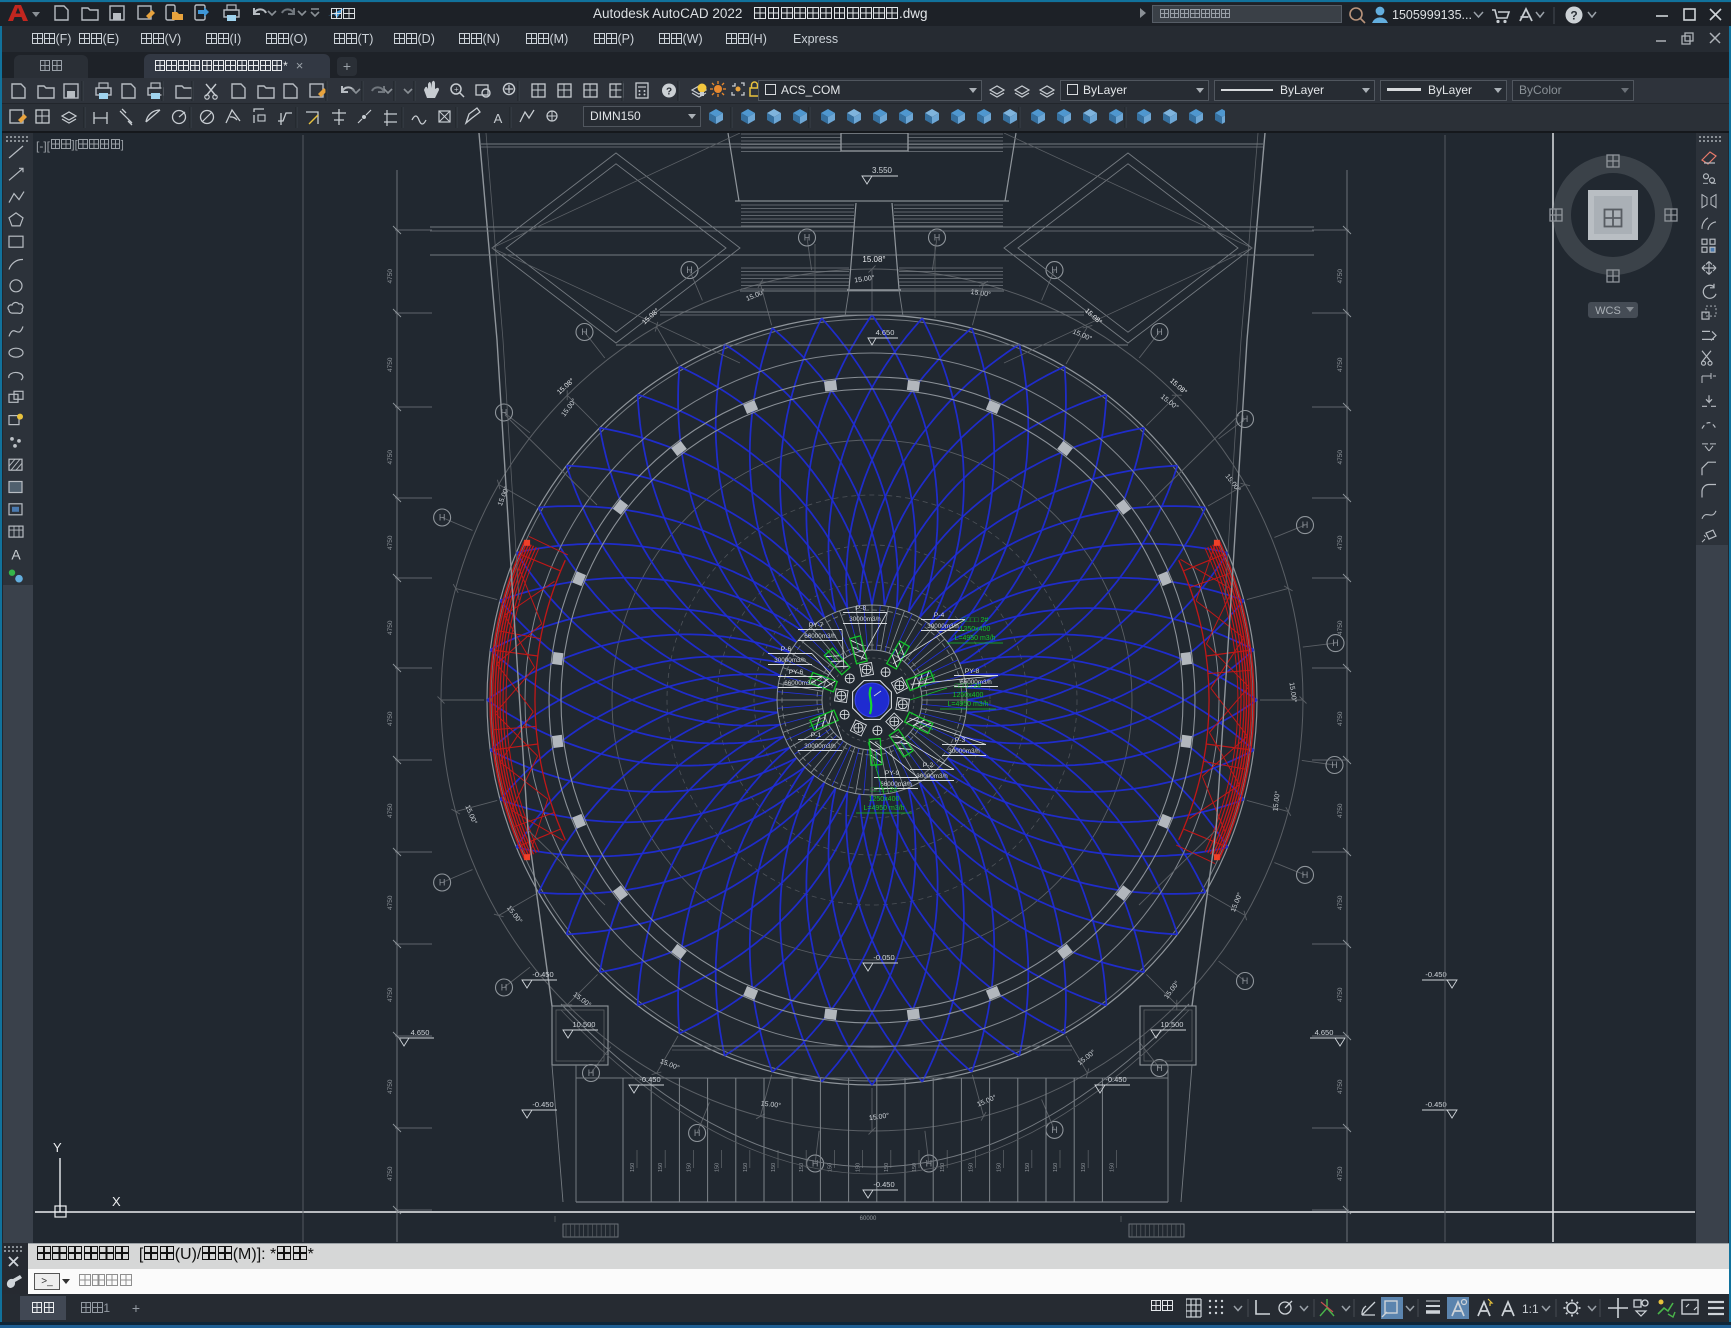 Image resolution: width=1731 pixels, height=1328 pixels. Describe the element at coordinates (873, 259) in the screenshot. I see `svg-text: 15.08°` at that location.